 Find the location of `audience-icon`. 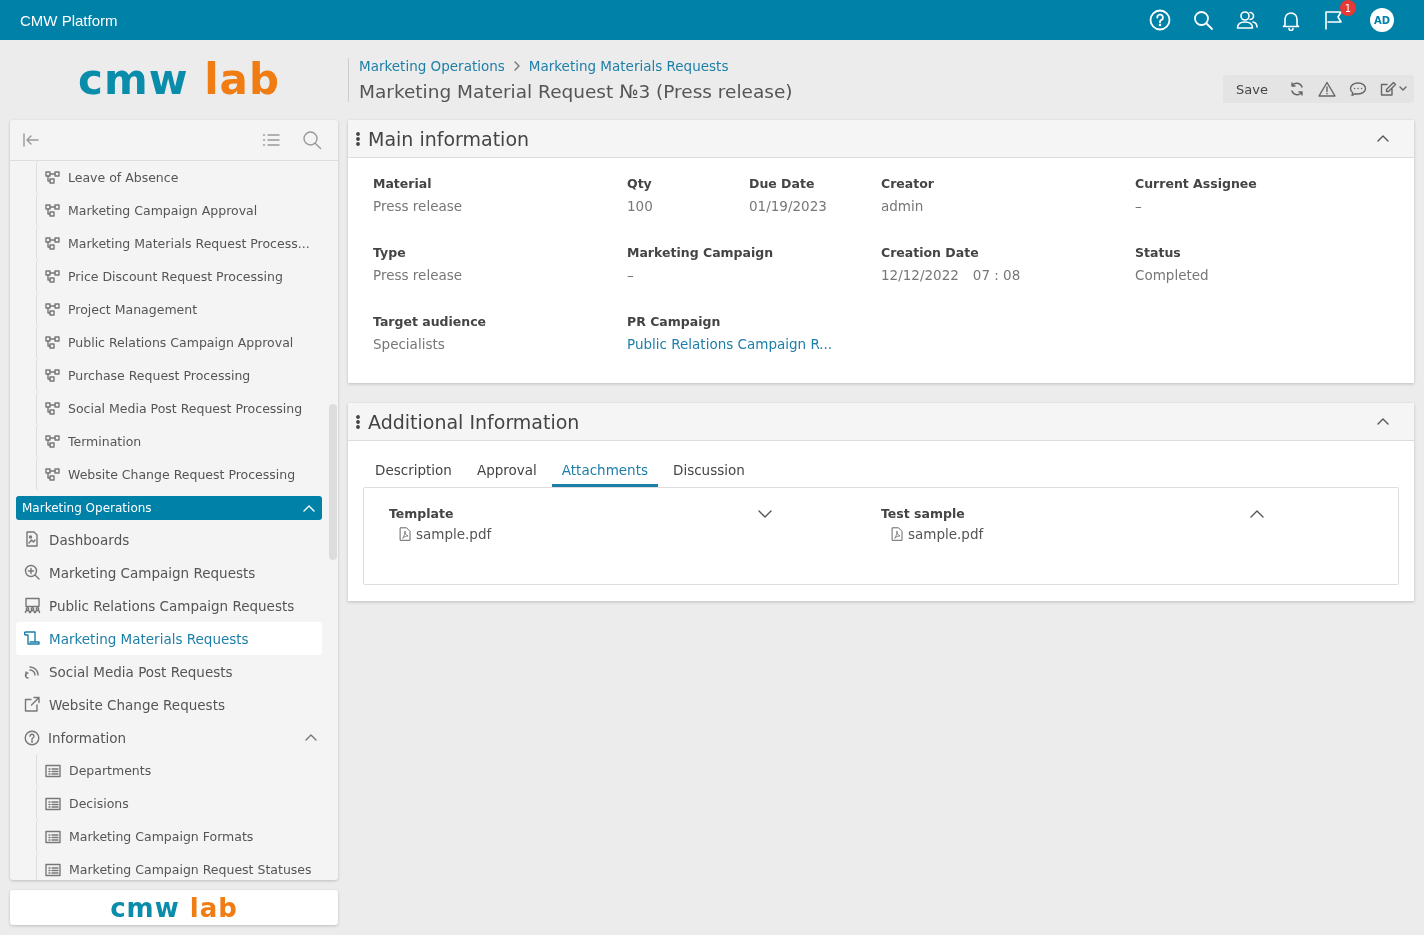

audience-icon is located at coordinates (32, 605).